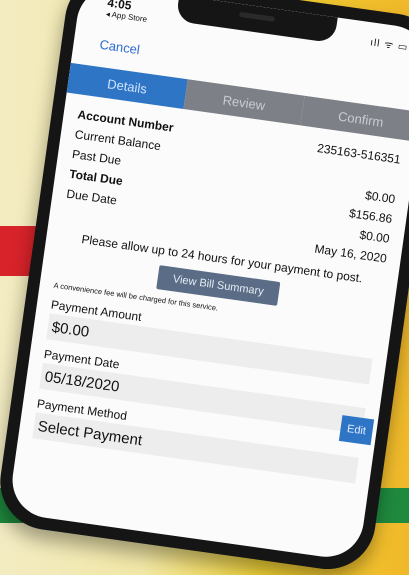 The image size is (409, 575). I want to click on signal-wifi-battery-icon: ıll ᯤ ▭, so click(389, 45).